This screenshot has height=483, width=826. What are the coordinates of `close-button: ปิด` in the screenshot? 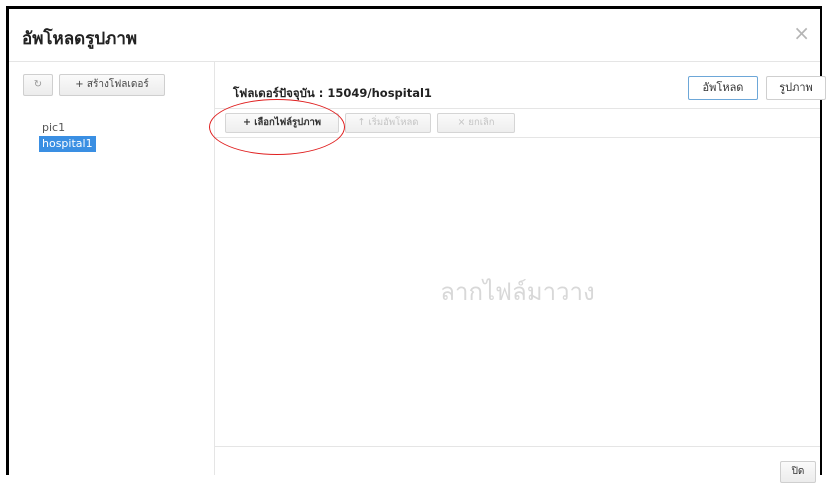 It's located at (798, 472).